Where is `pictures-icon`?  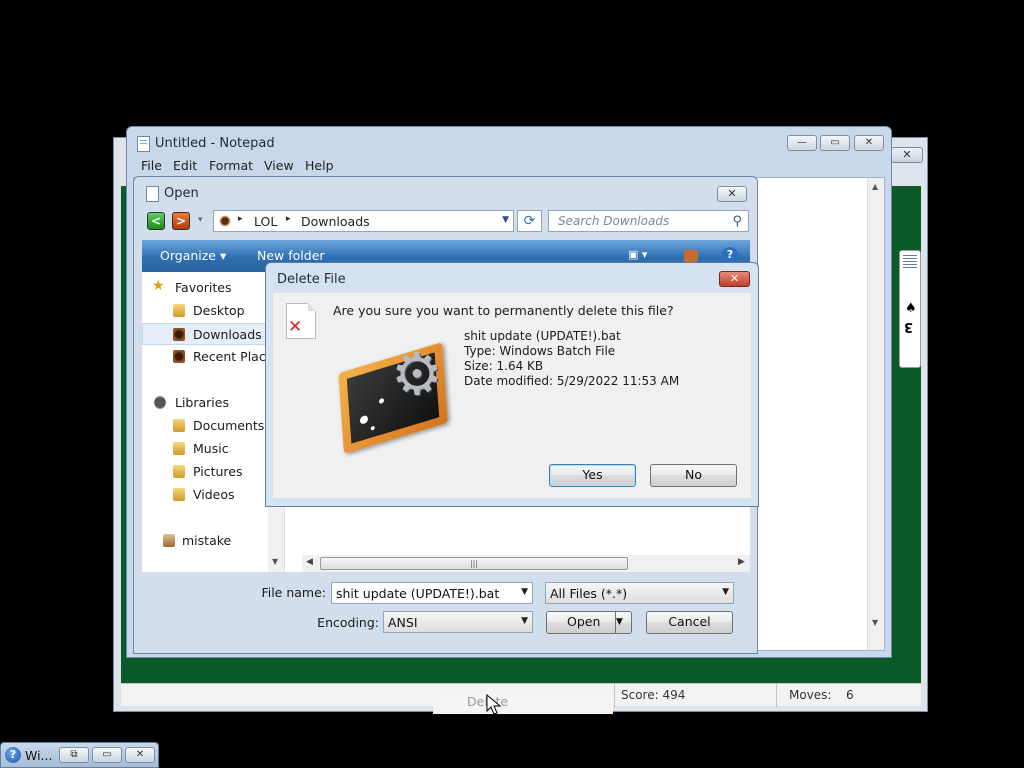 pictures-icon is located at coordinates (179, 471).